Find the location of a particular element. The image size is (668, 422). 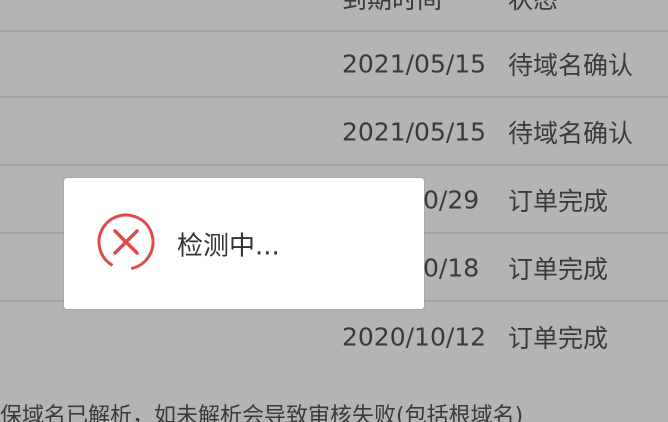

row-expiry-date: 0/18 is located at coordinates (451, 268).